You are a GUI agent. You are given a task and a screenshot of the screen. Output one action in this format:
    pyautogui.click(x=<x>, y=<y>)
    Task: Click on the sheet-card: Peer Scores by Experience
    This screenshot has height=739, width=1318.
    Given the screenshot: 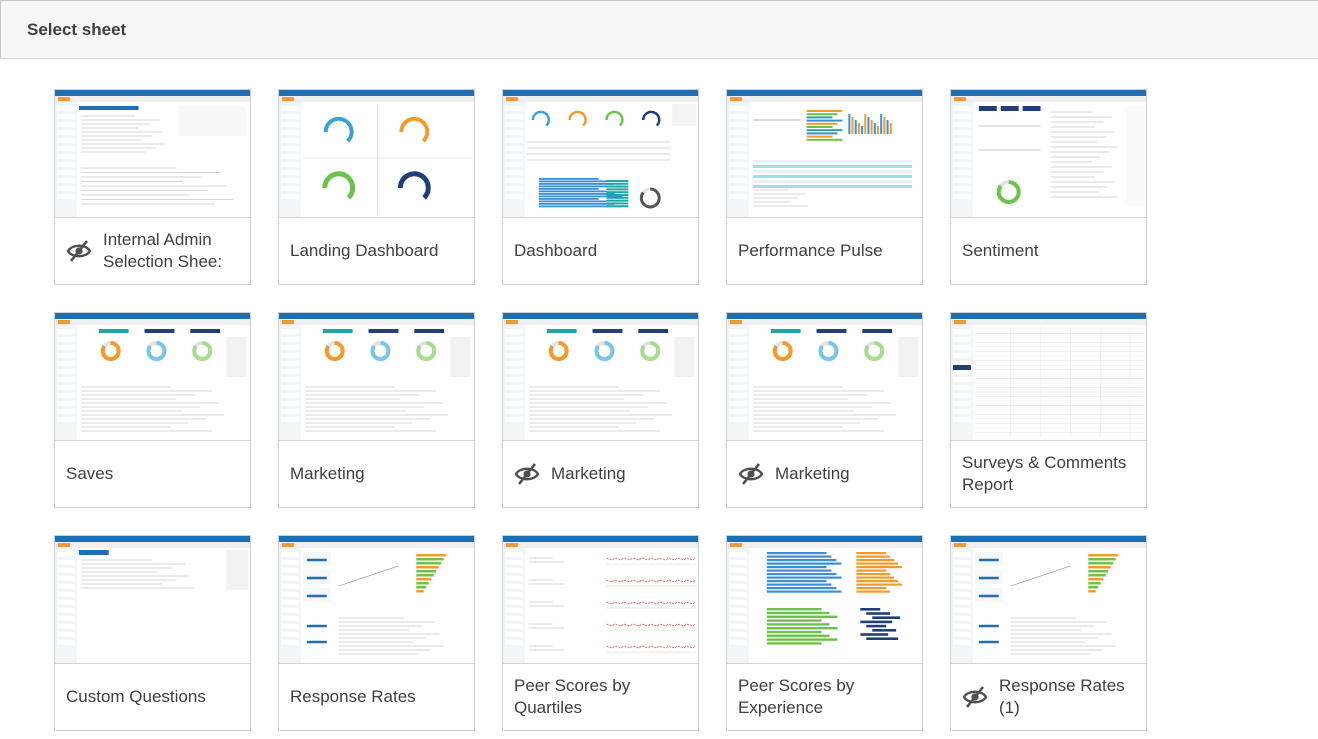 What is the action you would take?
    pyautogui.click(x=824, y=633)
    